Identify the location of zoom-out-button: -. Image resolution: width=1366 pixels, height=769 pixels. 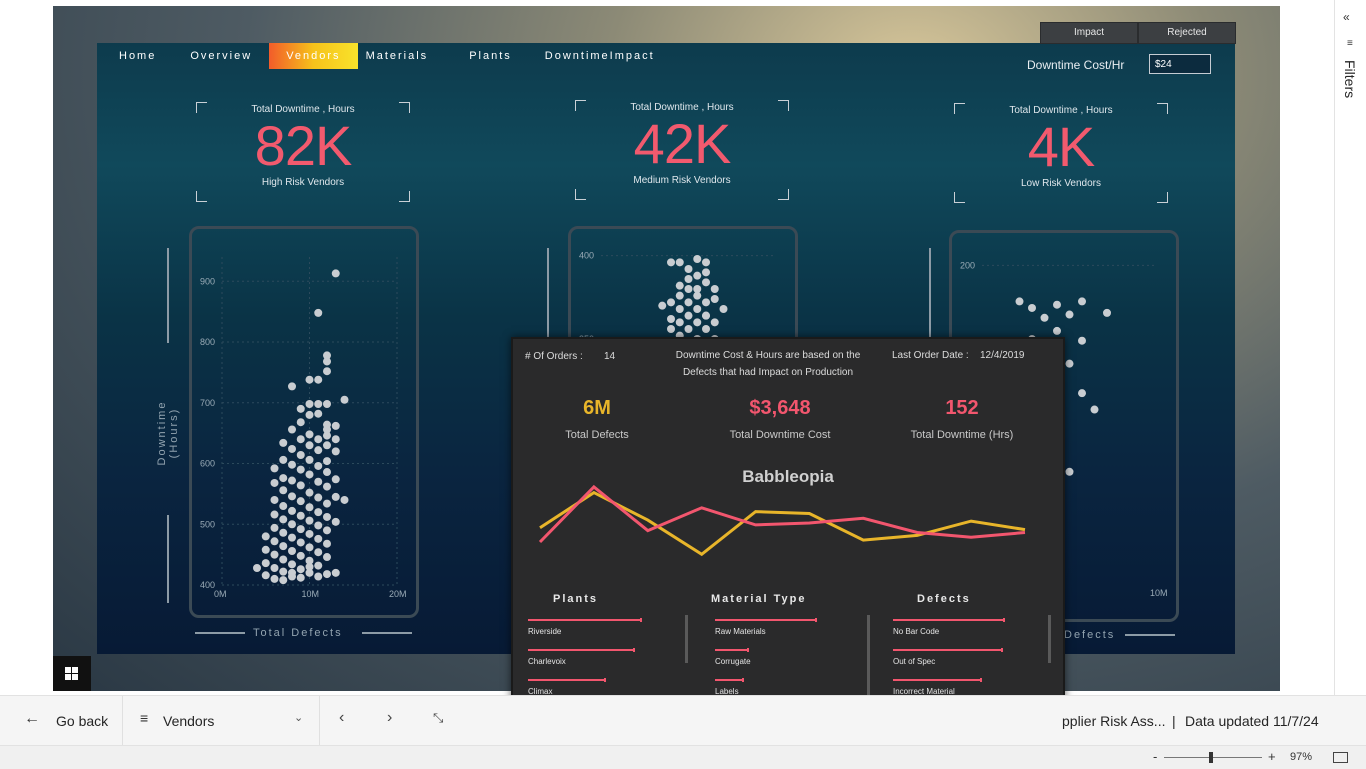
(1155, 756).